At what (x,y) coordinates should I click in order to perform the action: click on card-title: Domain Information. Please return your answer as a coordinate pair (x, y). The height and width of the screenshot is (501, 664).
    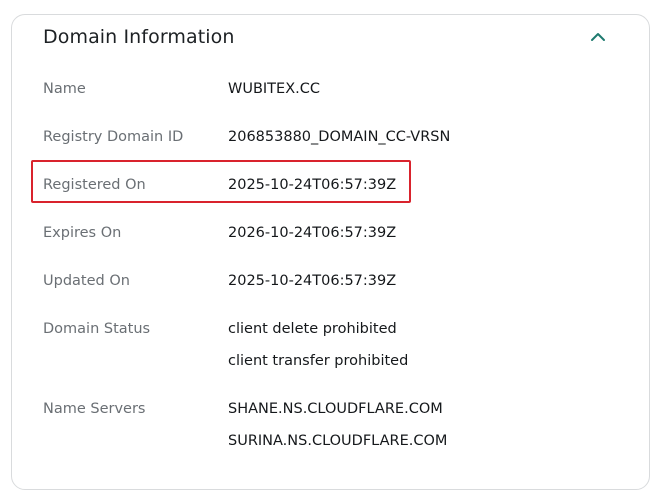
    Looking at the image, I should click on (139, 37).